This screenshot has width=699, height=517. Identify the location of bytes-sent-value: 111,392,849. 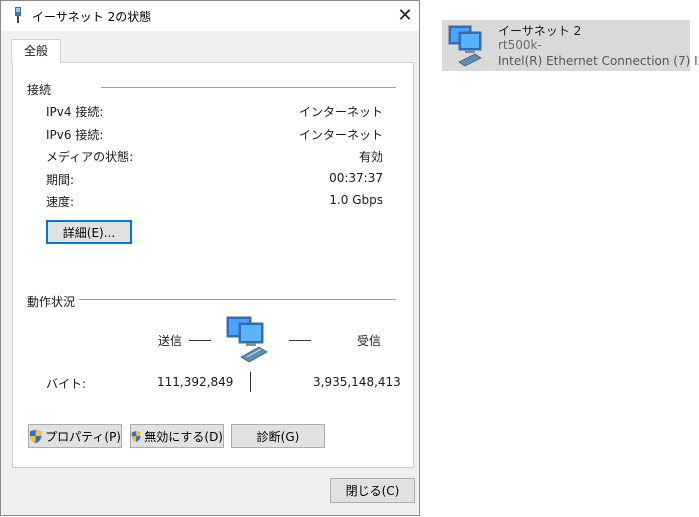
(195, 382).